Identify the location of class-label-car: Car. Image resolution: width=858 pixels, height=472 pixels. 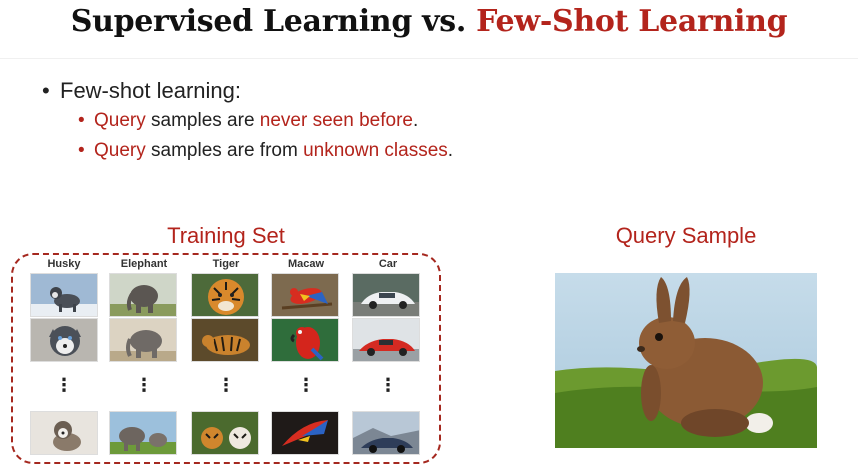
(388, 264).